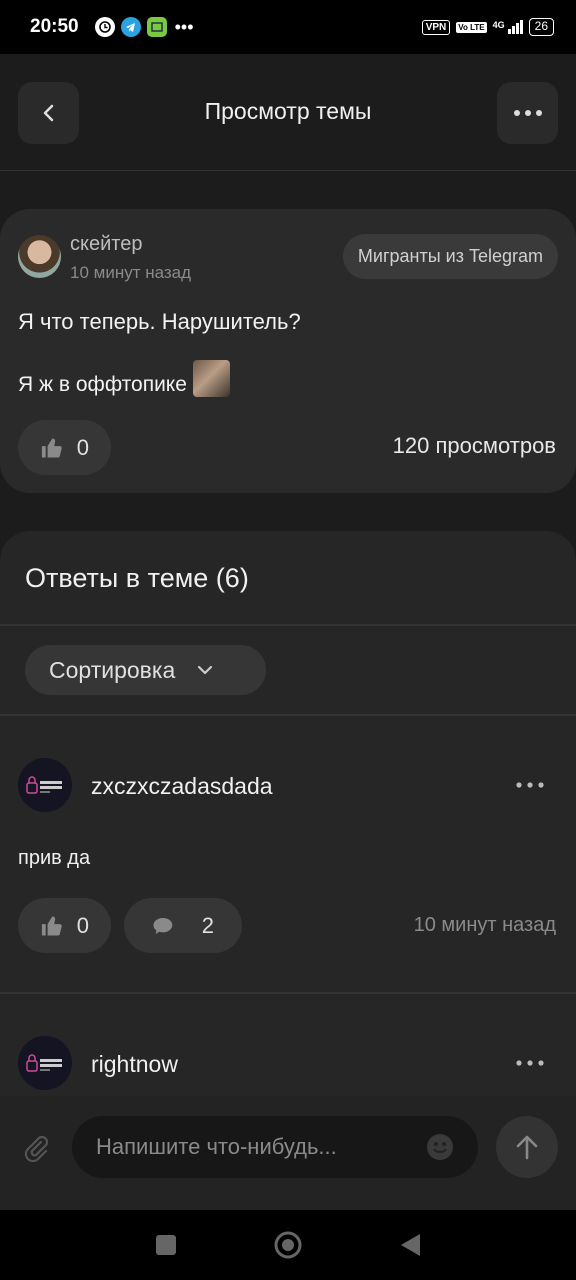 The width and height of the screenshot is (576, 1280). What do you see at coordinates (436, 27) in the screenshot?
I see `vpn-badge: VPN` at bounding box center [436, 27].